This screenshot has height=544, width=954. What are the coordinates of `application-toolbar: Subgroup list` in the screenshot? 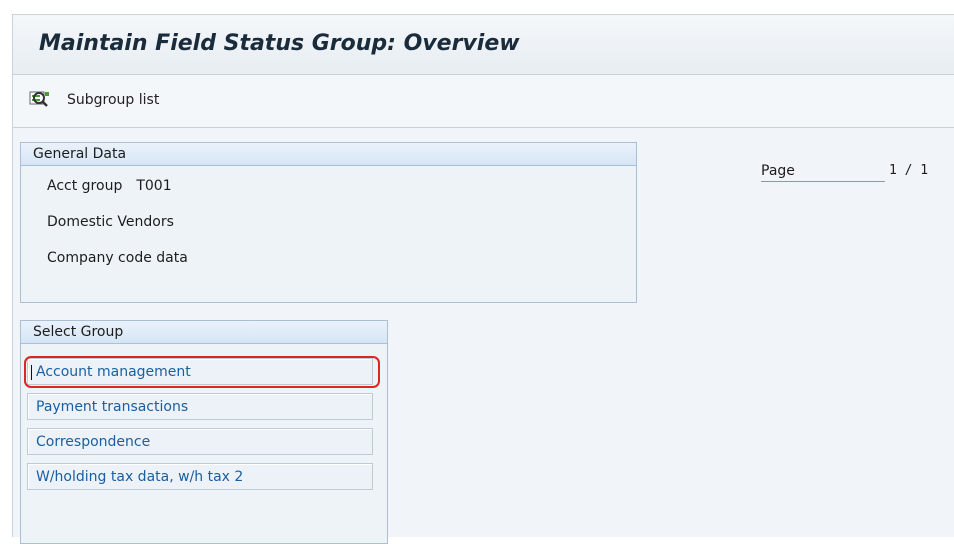 It's located at (483, 101).